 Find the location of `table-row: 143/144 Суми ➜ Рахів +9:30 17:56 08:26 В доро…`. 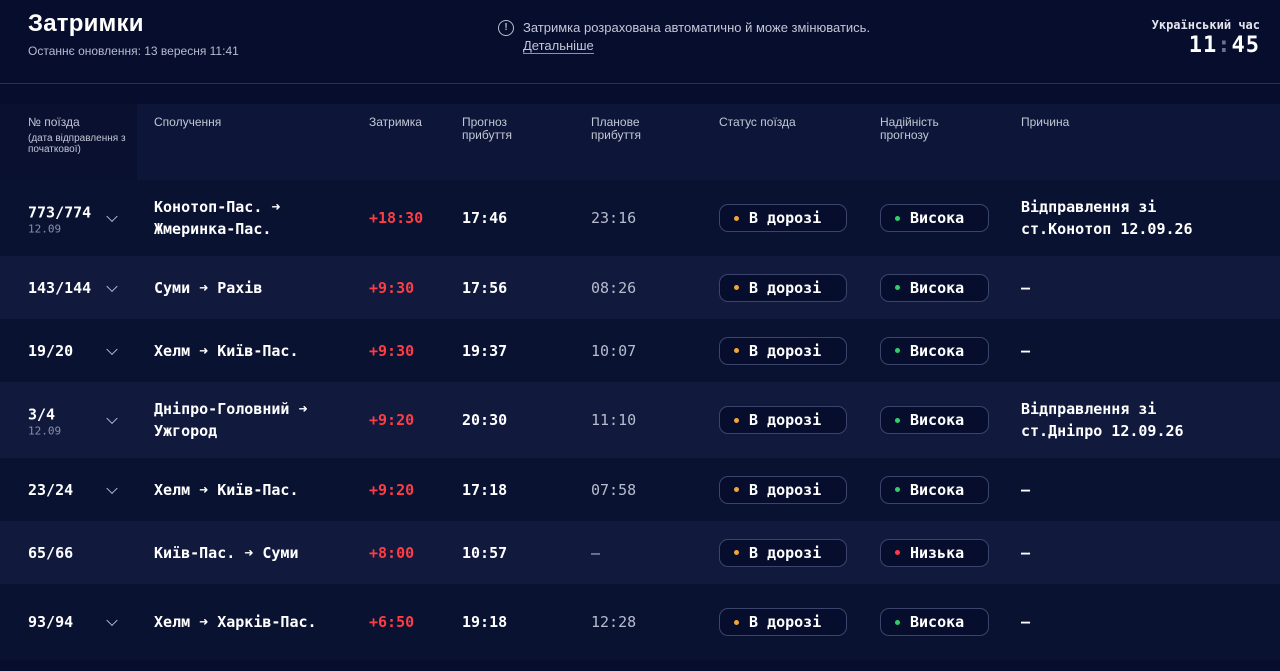

table-row: 143/144 Суми ➜ Рахів +9:30 17:56 08:26 В доро… is located at coordinates (640, 287).